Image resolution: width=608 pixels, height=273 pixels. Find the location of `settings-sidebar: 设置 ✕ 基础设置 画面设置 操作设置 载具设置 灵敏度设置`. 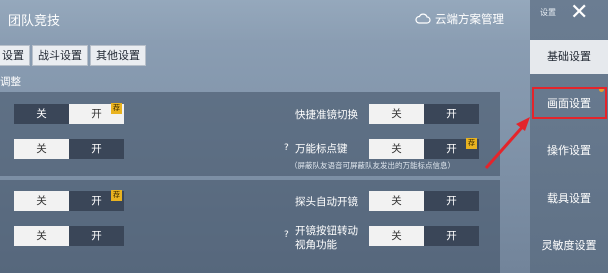

settings-sidebar: 设置 ✕ 基础设置 画面设置 操作设置 载具设置 灵敏度设置 is located at coordinates (569, 136).